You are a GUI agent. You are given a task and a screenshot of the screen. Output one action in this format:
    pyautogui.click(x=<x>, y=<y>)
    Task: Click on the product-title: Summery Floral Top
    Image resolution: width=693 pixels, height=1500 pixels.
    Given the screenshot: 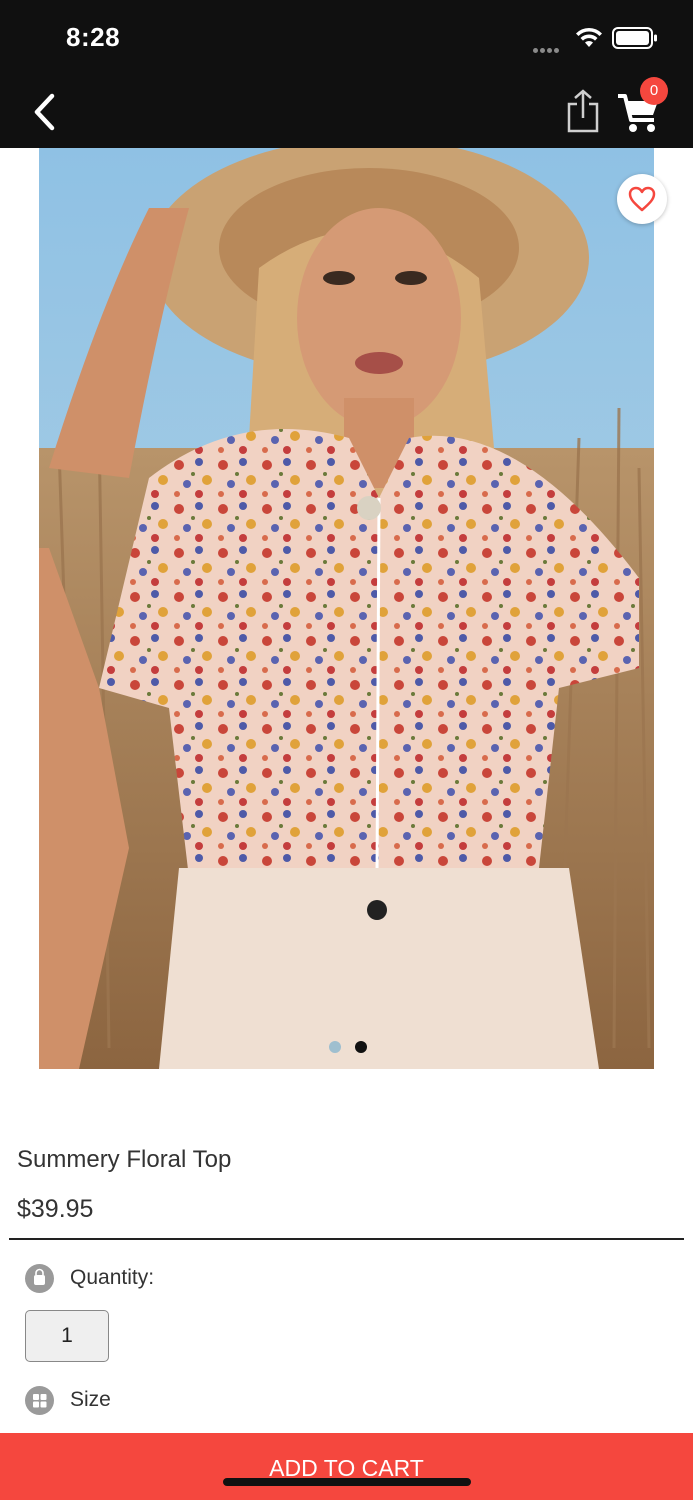 What is the action you would take?
    pyautogui.click(x=124, y=1159)
    